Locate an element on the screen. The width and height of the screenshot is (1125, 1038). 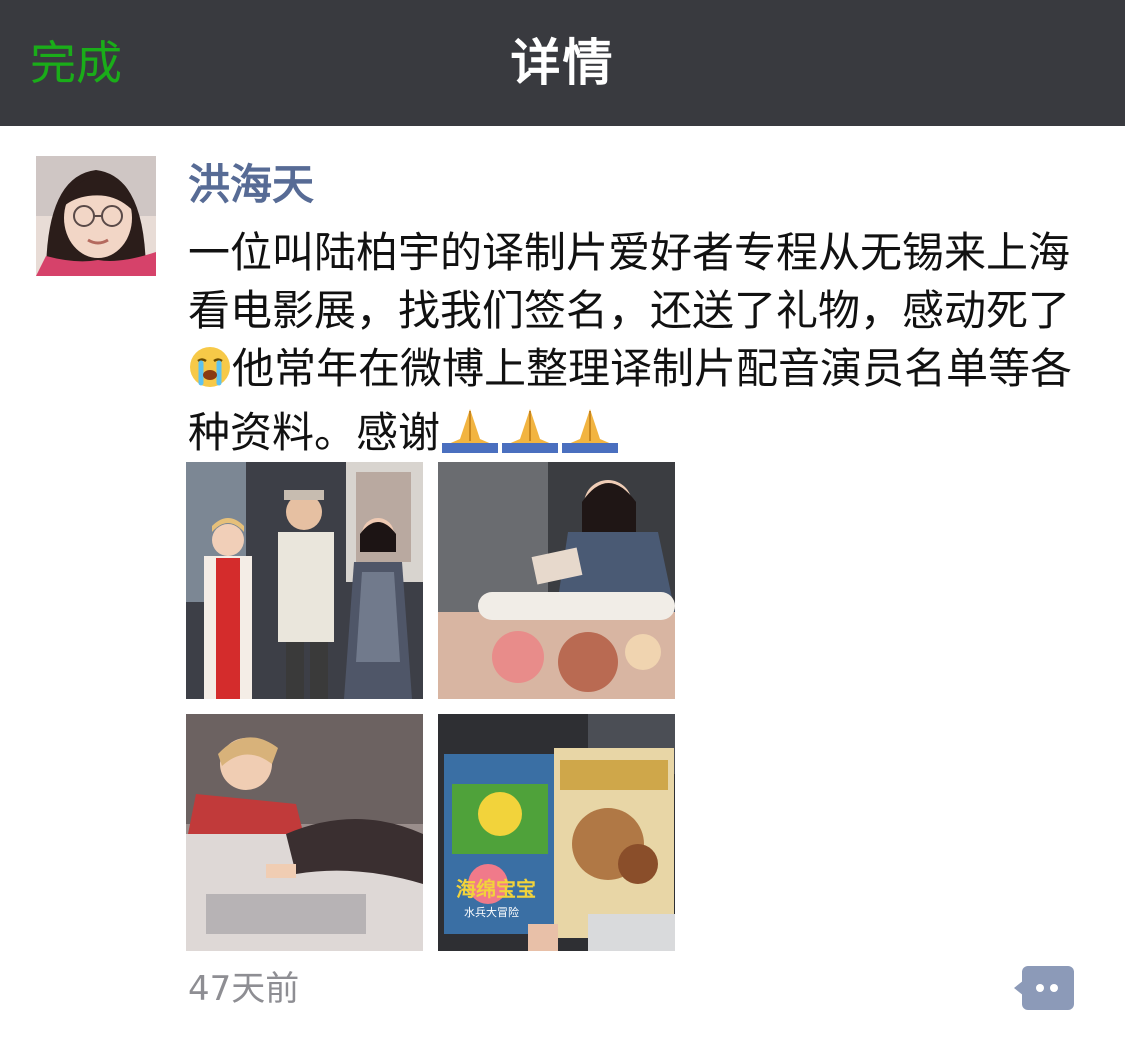
photo-group is located at coordinates (304, 580).